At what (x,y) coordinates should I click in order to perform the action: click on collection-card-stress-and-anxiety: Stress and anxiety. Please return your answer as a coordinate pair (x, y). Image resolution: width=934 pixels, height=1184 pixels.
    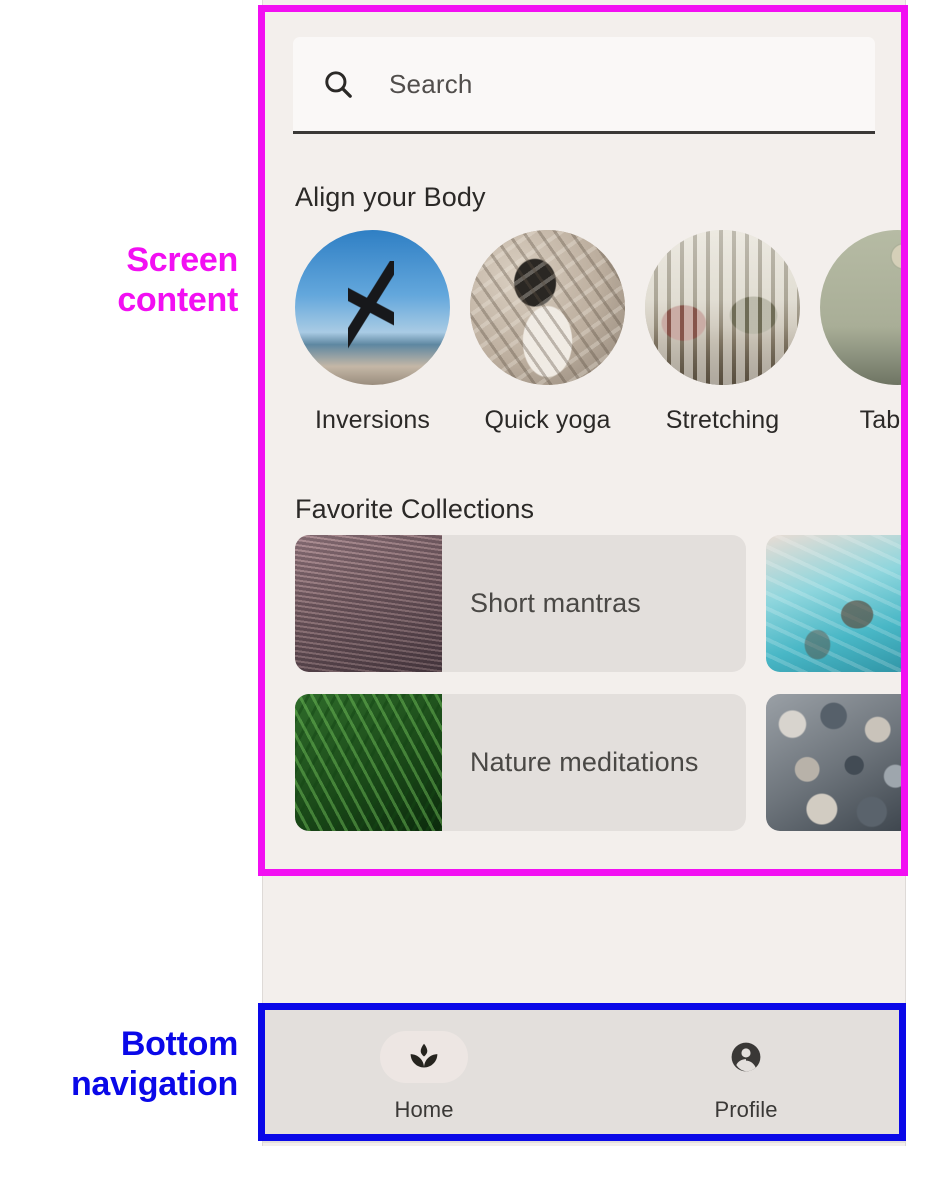
    Looking at the image, I should click on (835, 603).